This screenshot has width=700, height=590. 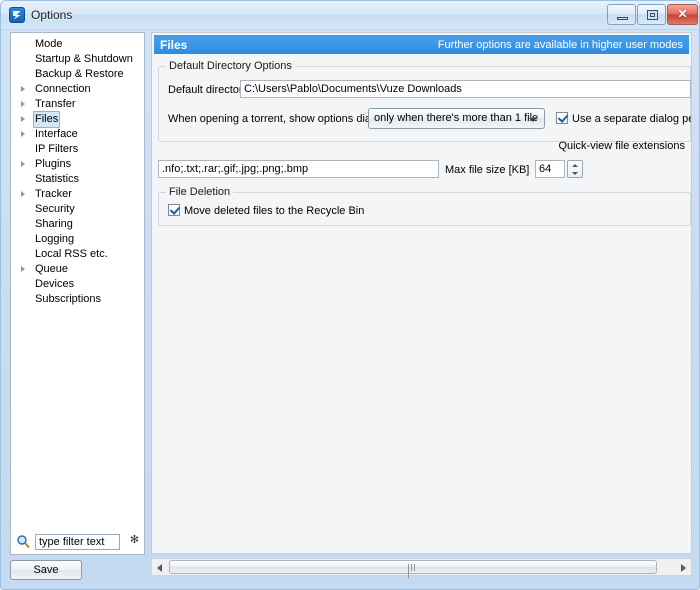 I want to click on recycle-bin-checkbox: Move deleted files to the Recycle Bin, so click(x=266, y=210).